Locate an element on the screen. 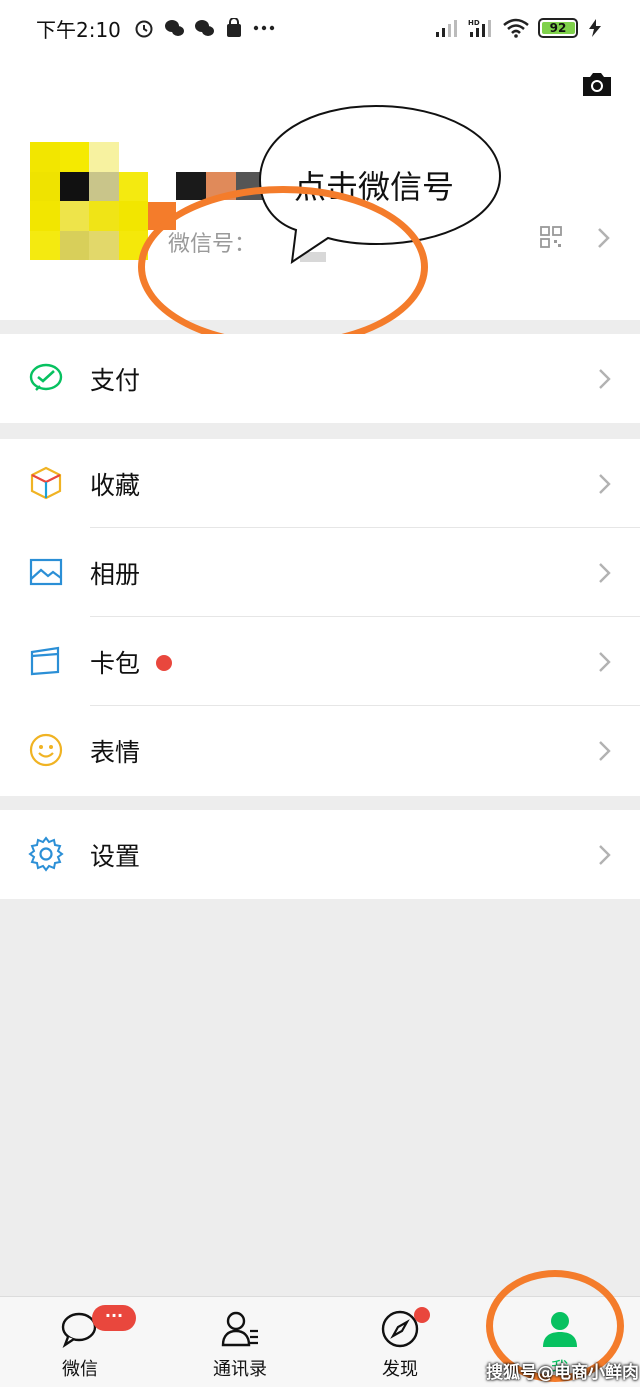 The image size is (640, 1387). menu-label-cards: 卡包 is located at coordinates (115, 663).